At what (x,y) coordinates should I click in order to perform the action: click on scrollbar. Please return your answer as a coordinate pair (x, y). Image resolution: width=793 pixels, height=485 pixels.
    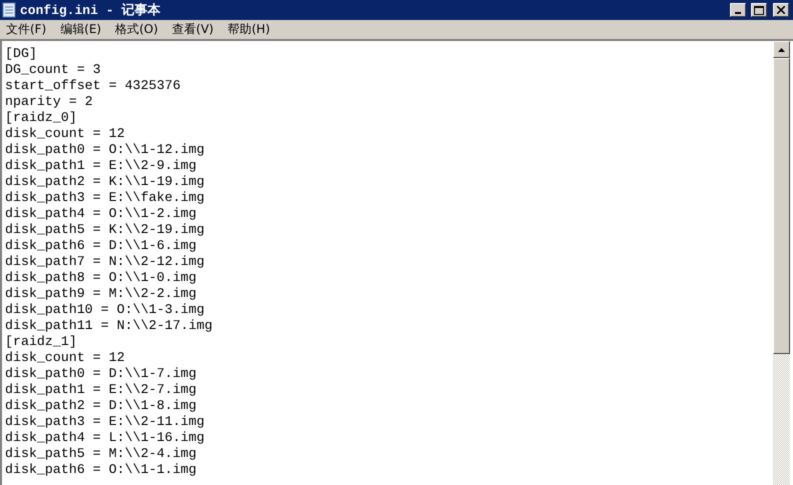
    Looking at the image, I should click on (781, 263).